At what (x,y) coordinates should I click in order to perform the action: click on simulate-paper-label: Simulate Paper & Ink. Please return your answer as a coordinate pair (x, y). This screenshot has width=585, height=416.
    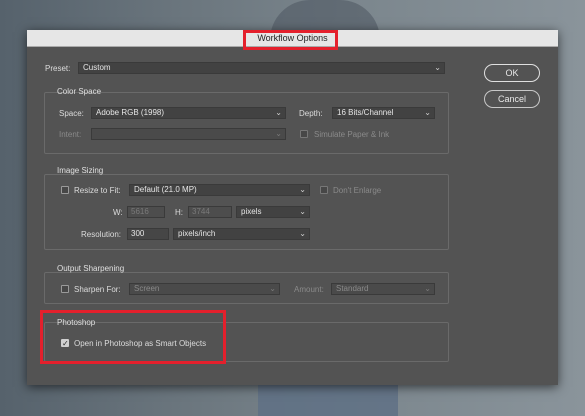
    Looking at the image, I should click on (352, 134).